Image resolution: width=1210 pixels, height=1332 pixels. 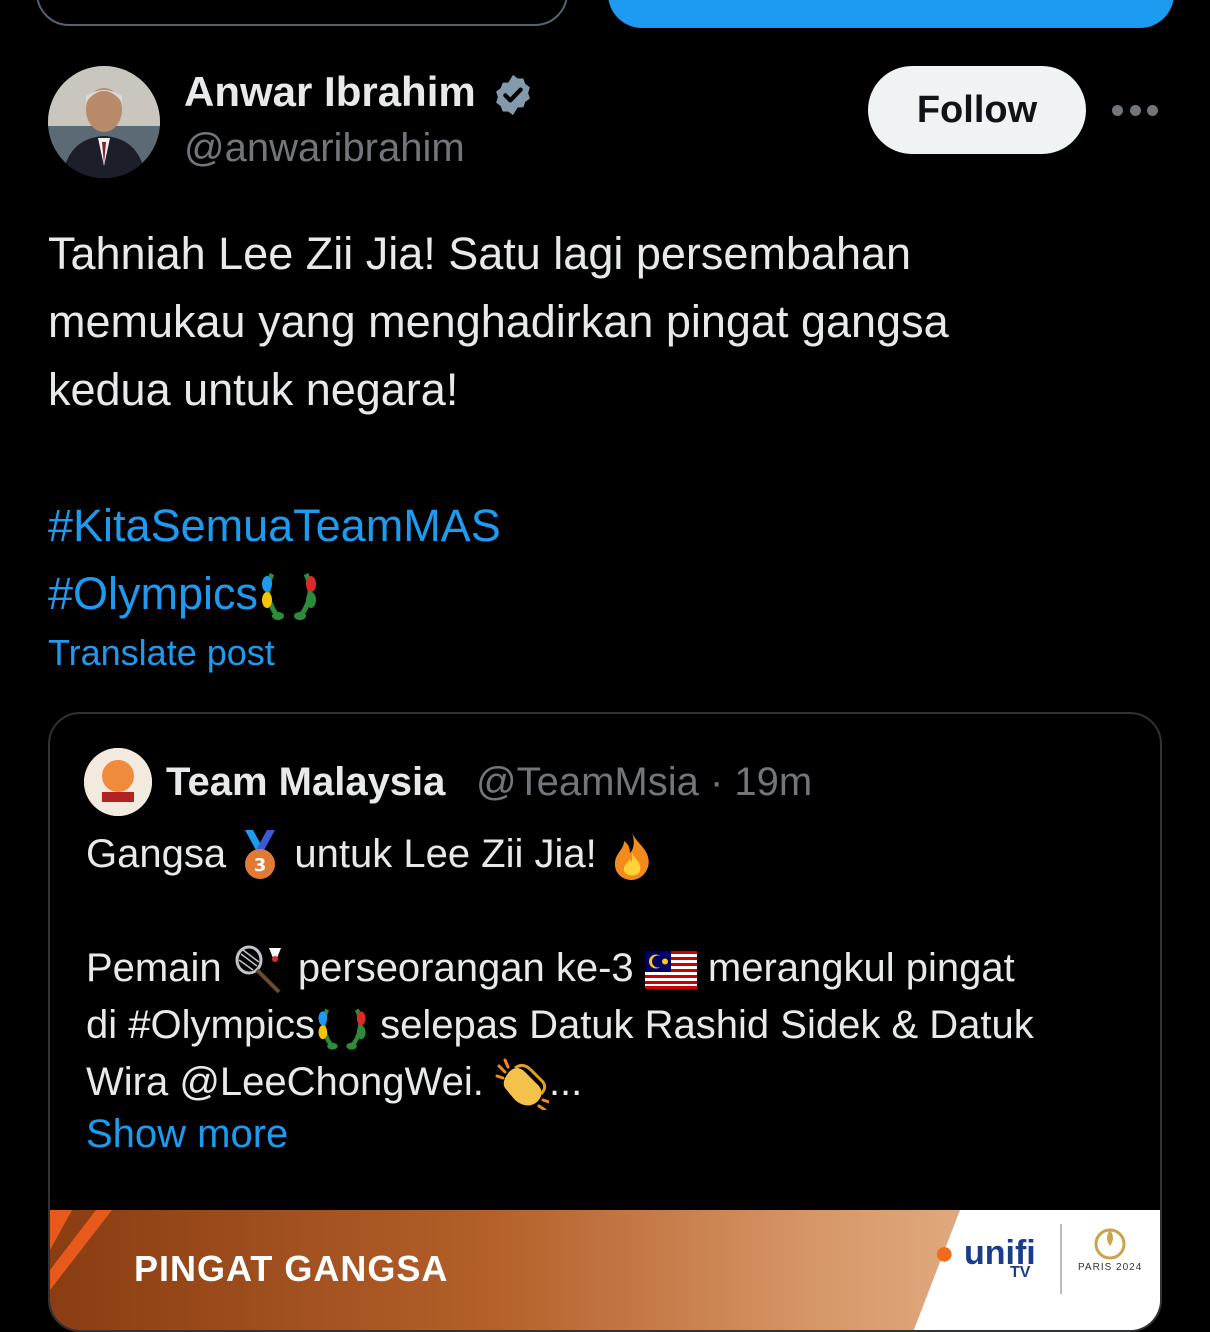 What do you see at coordinates (305, 782) in the screenshot?
I see `quoted-author-name: Team Malaysia` at bounding box center [305, 782].